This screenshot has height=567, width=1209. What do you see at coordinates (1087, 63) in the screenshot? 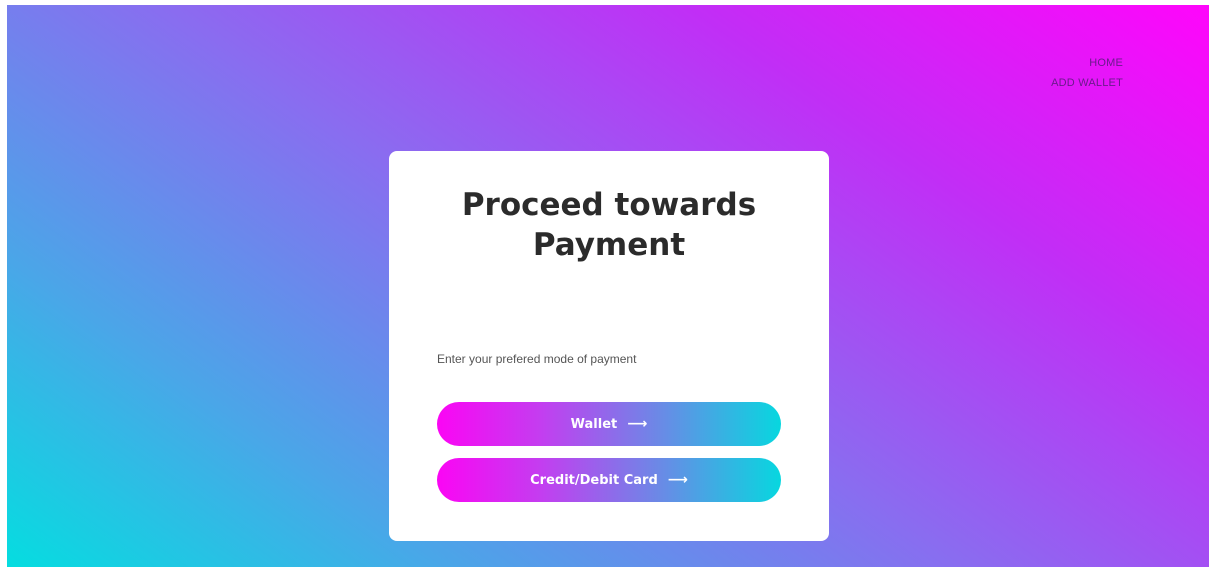
I see `nav-link-home: HOME` at bounding box center [1087, 63].